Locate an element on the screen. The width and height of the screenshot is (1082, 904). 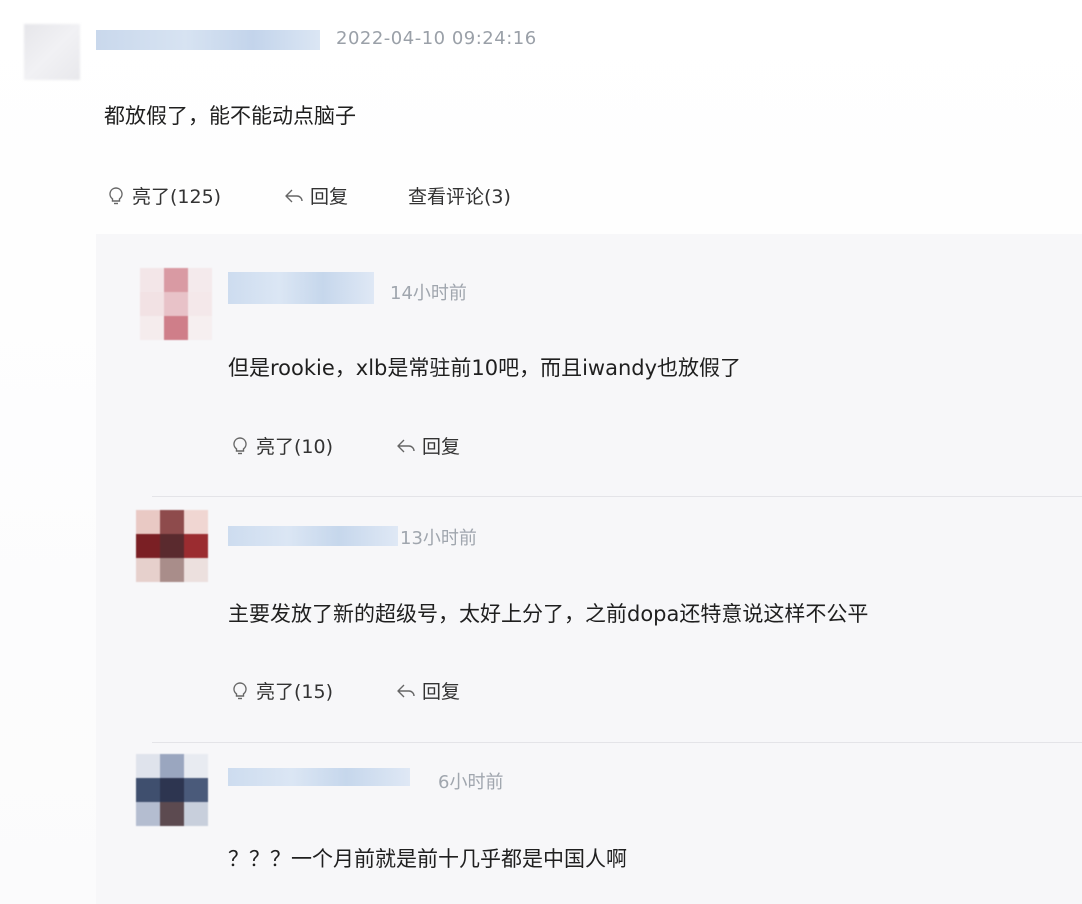
view-replies-link: 查看评论(3) is located at coordinates (459, 195).